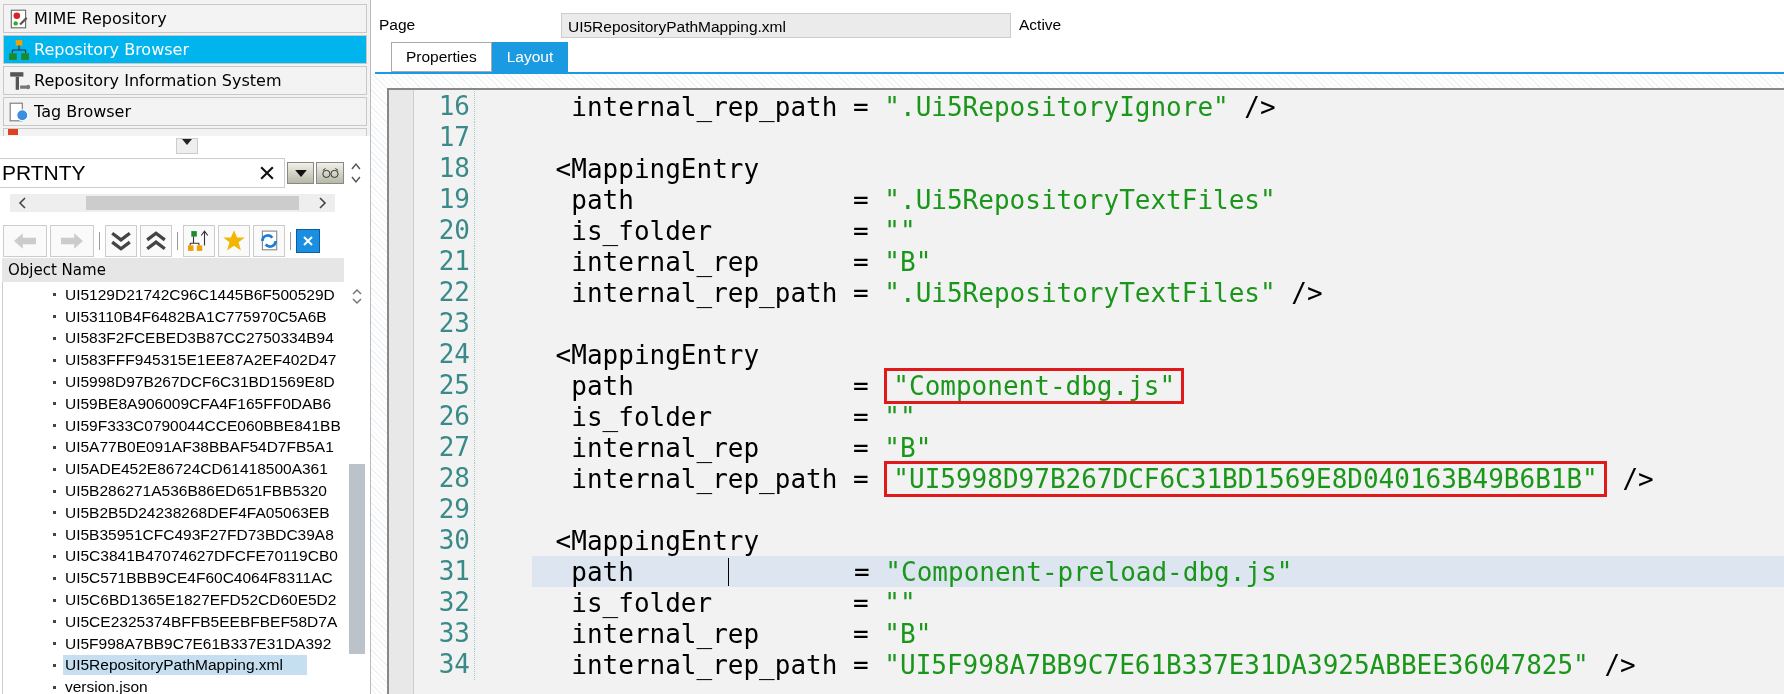 This screenshot has width=1784, height=694. What do you see at coordinates (720, 199) in the screenshot?
I see `code-text: path =` at bounding box center [720, 199].